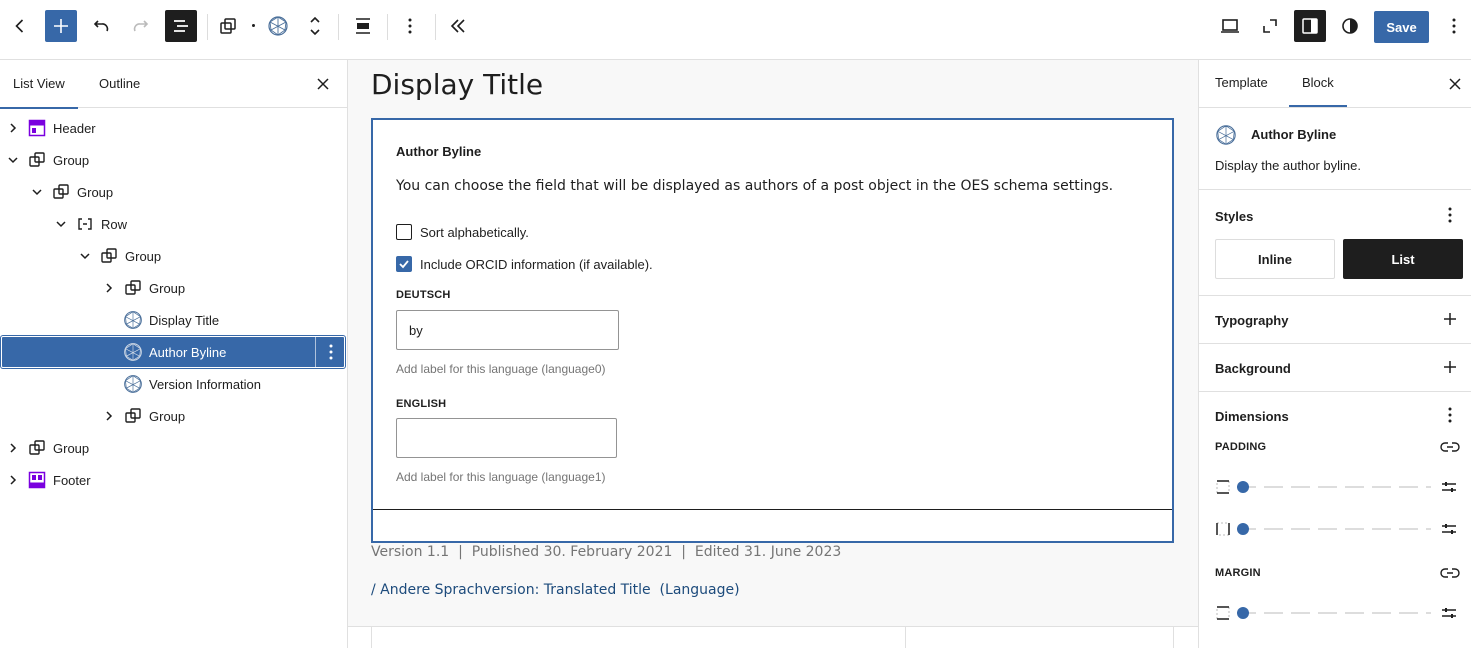 Image resolution: width=1471 pixels, height=648 pixels. What do you see at coordinates (71, 160) in the screenshot?
I see `tree-item-label: Group` at bounding box center [71, 160].